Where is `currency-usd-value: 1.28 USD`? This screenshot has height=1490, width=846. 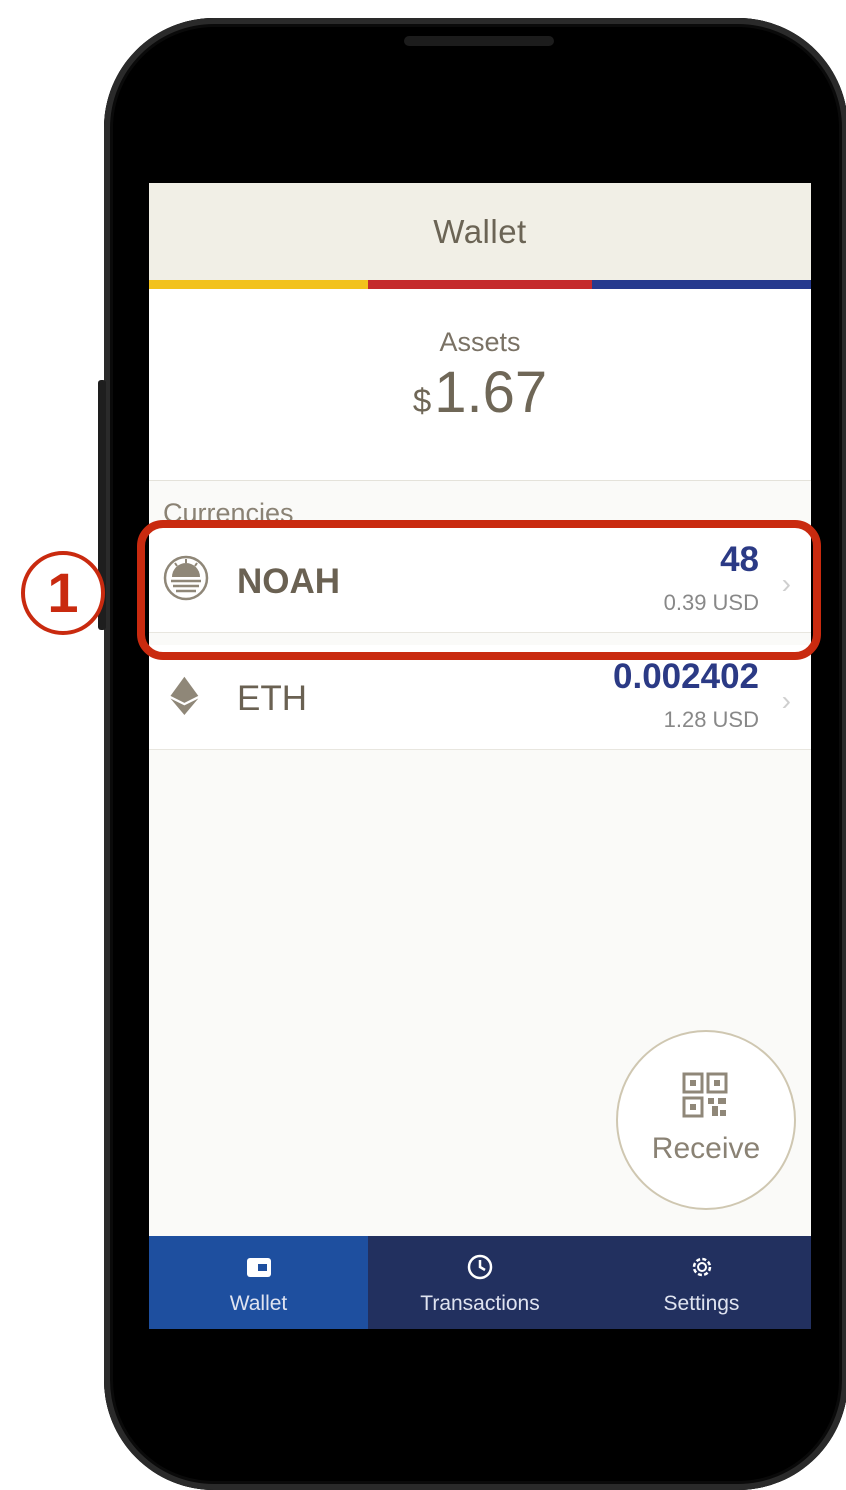
currency-usd-value: 1.28 USD is located at coordinates (711, 719).